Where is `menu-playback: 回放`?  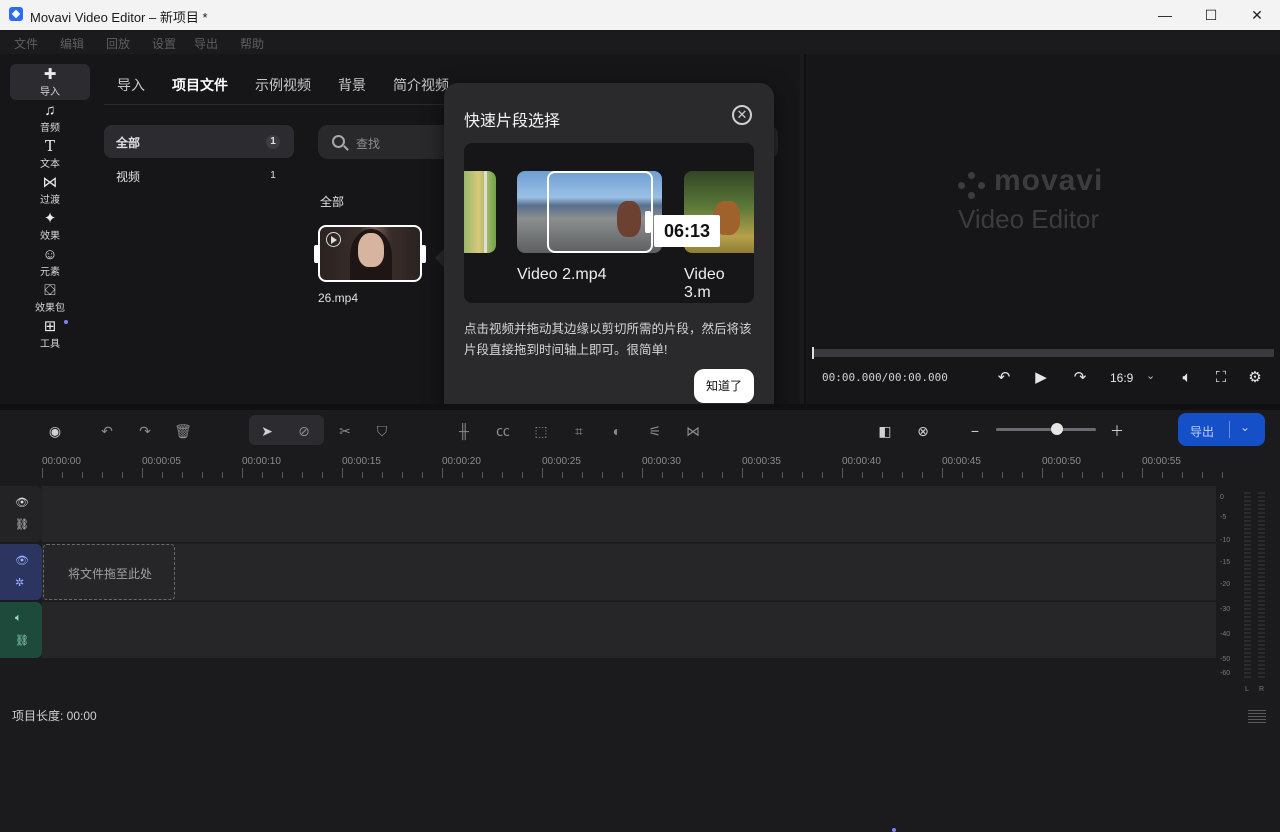
menu-playback: 回放 is located at coordinates (118, 43).